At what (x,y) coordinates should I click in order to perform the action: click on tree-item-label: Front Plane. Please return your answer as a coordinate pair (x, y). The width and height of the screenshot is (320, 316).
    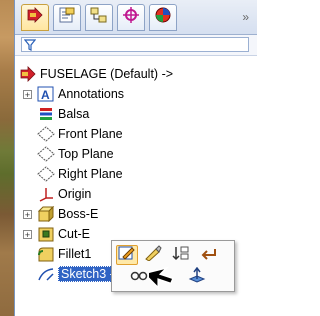
    Looking at the image, I should click on (90, 134).